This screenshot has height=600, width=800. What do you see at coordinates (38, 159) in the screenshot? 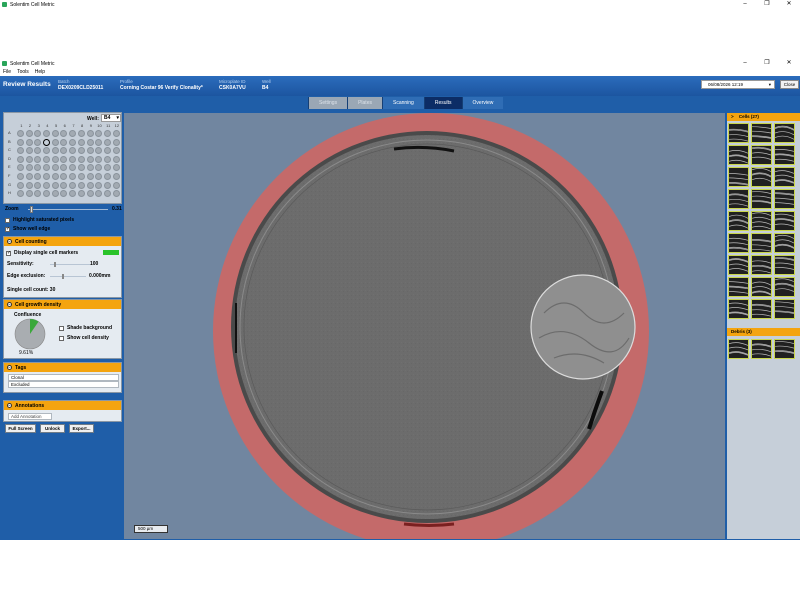
I see `well-D3` at bounding box center [38, 159].